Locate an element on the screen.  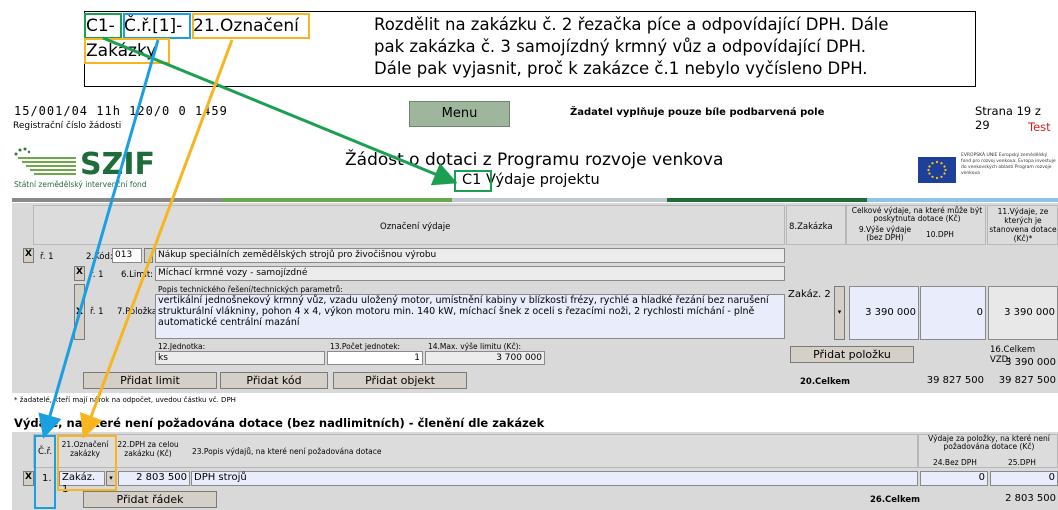
zakazka-select: Zakáz. 1 is located at coordinates (82, 483).